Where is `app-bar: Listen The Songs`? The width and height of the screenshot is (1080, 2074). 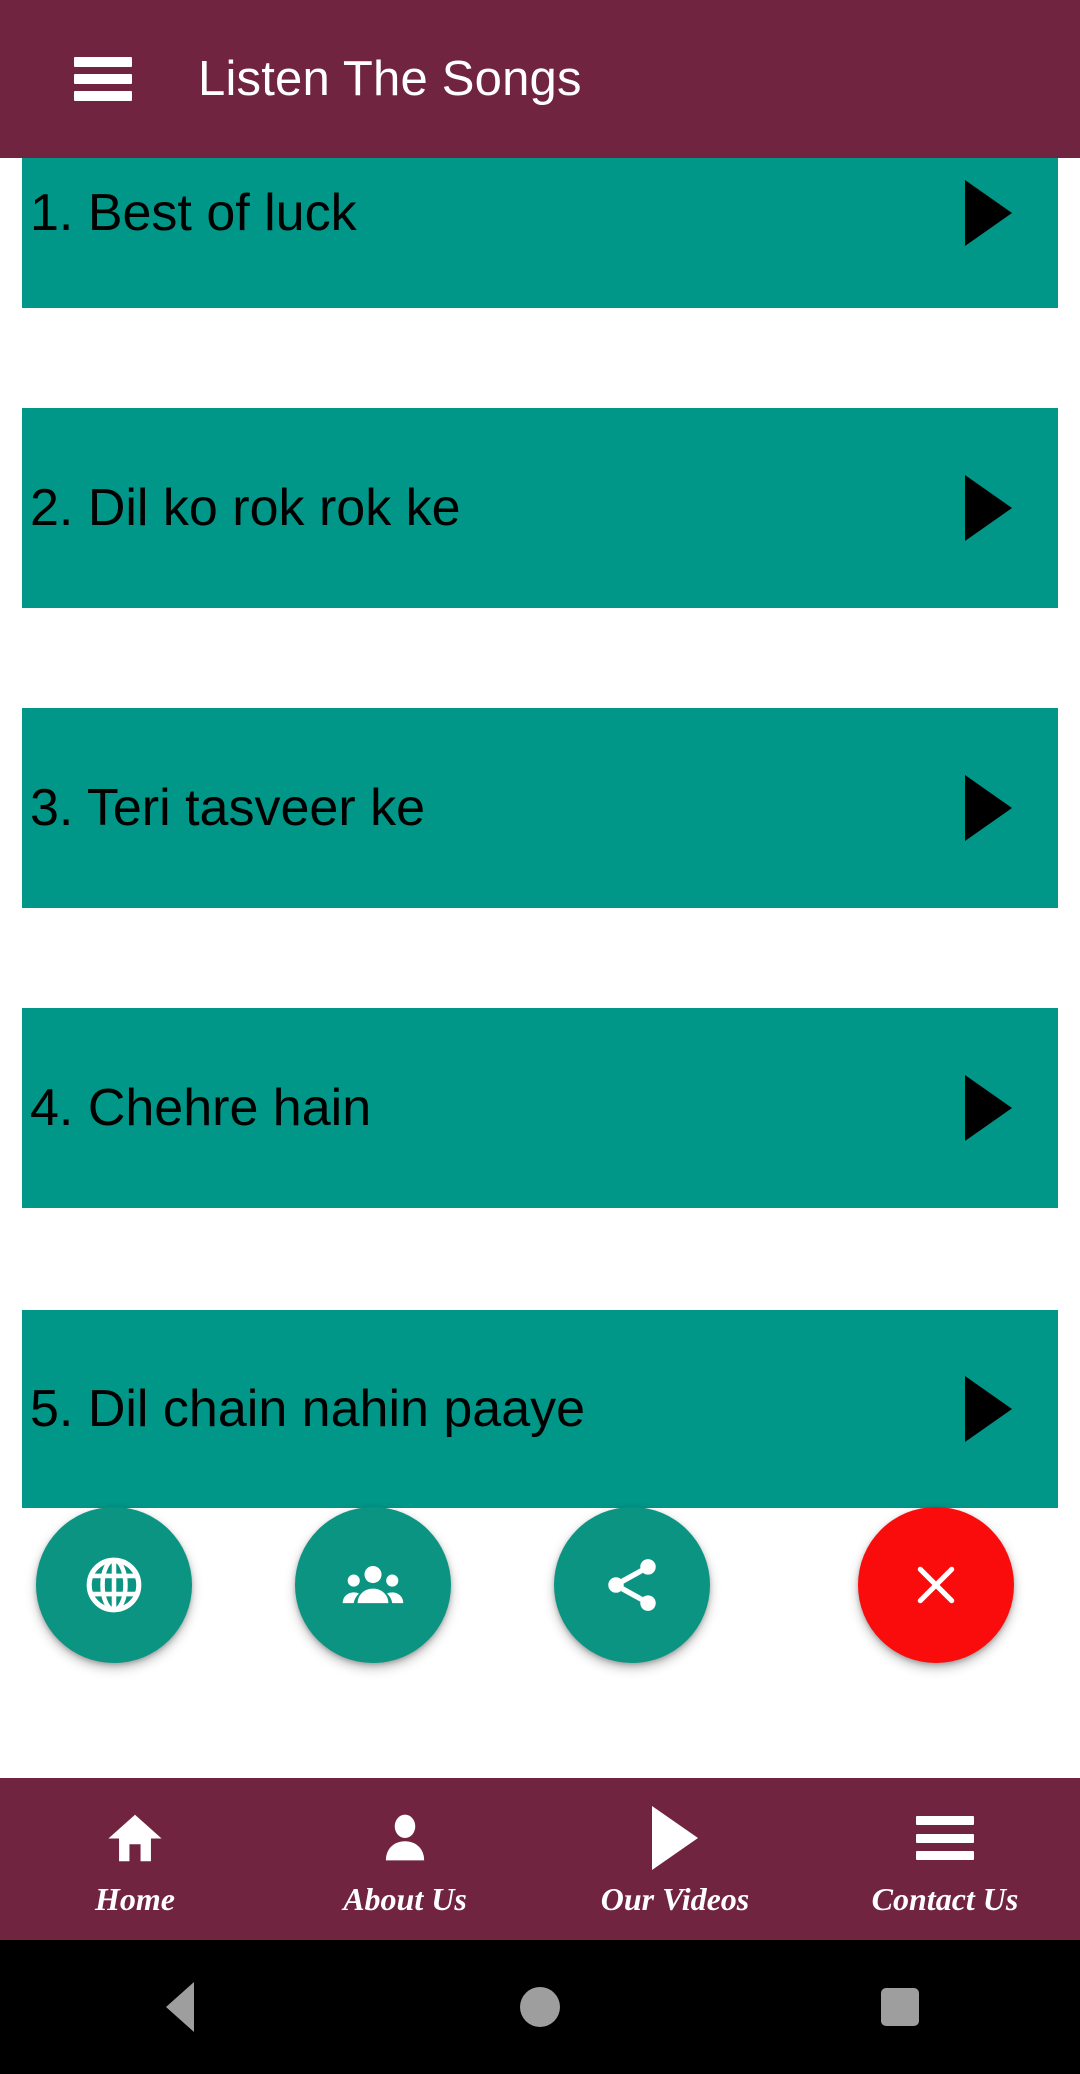 app-bar: Listen The Songs is located at coordinates (540, 79).